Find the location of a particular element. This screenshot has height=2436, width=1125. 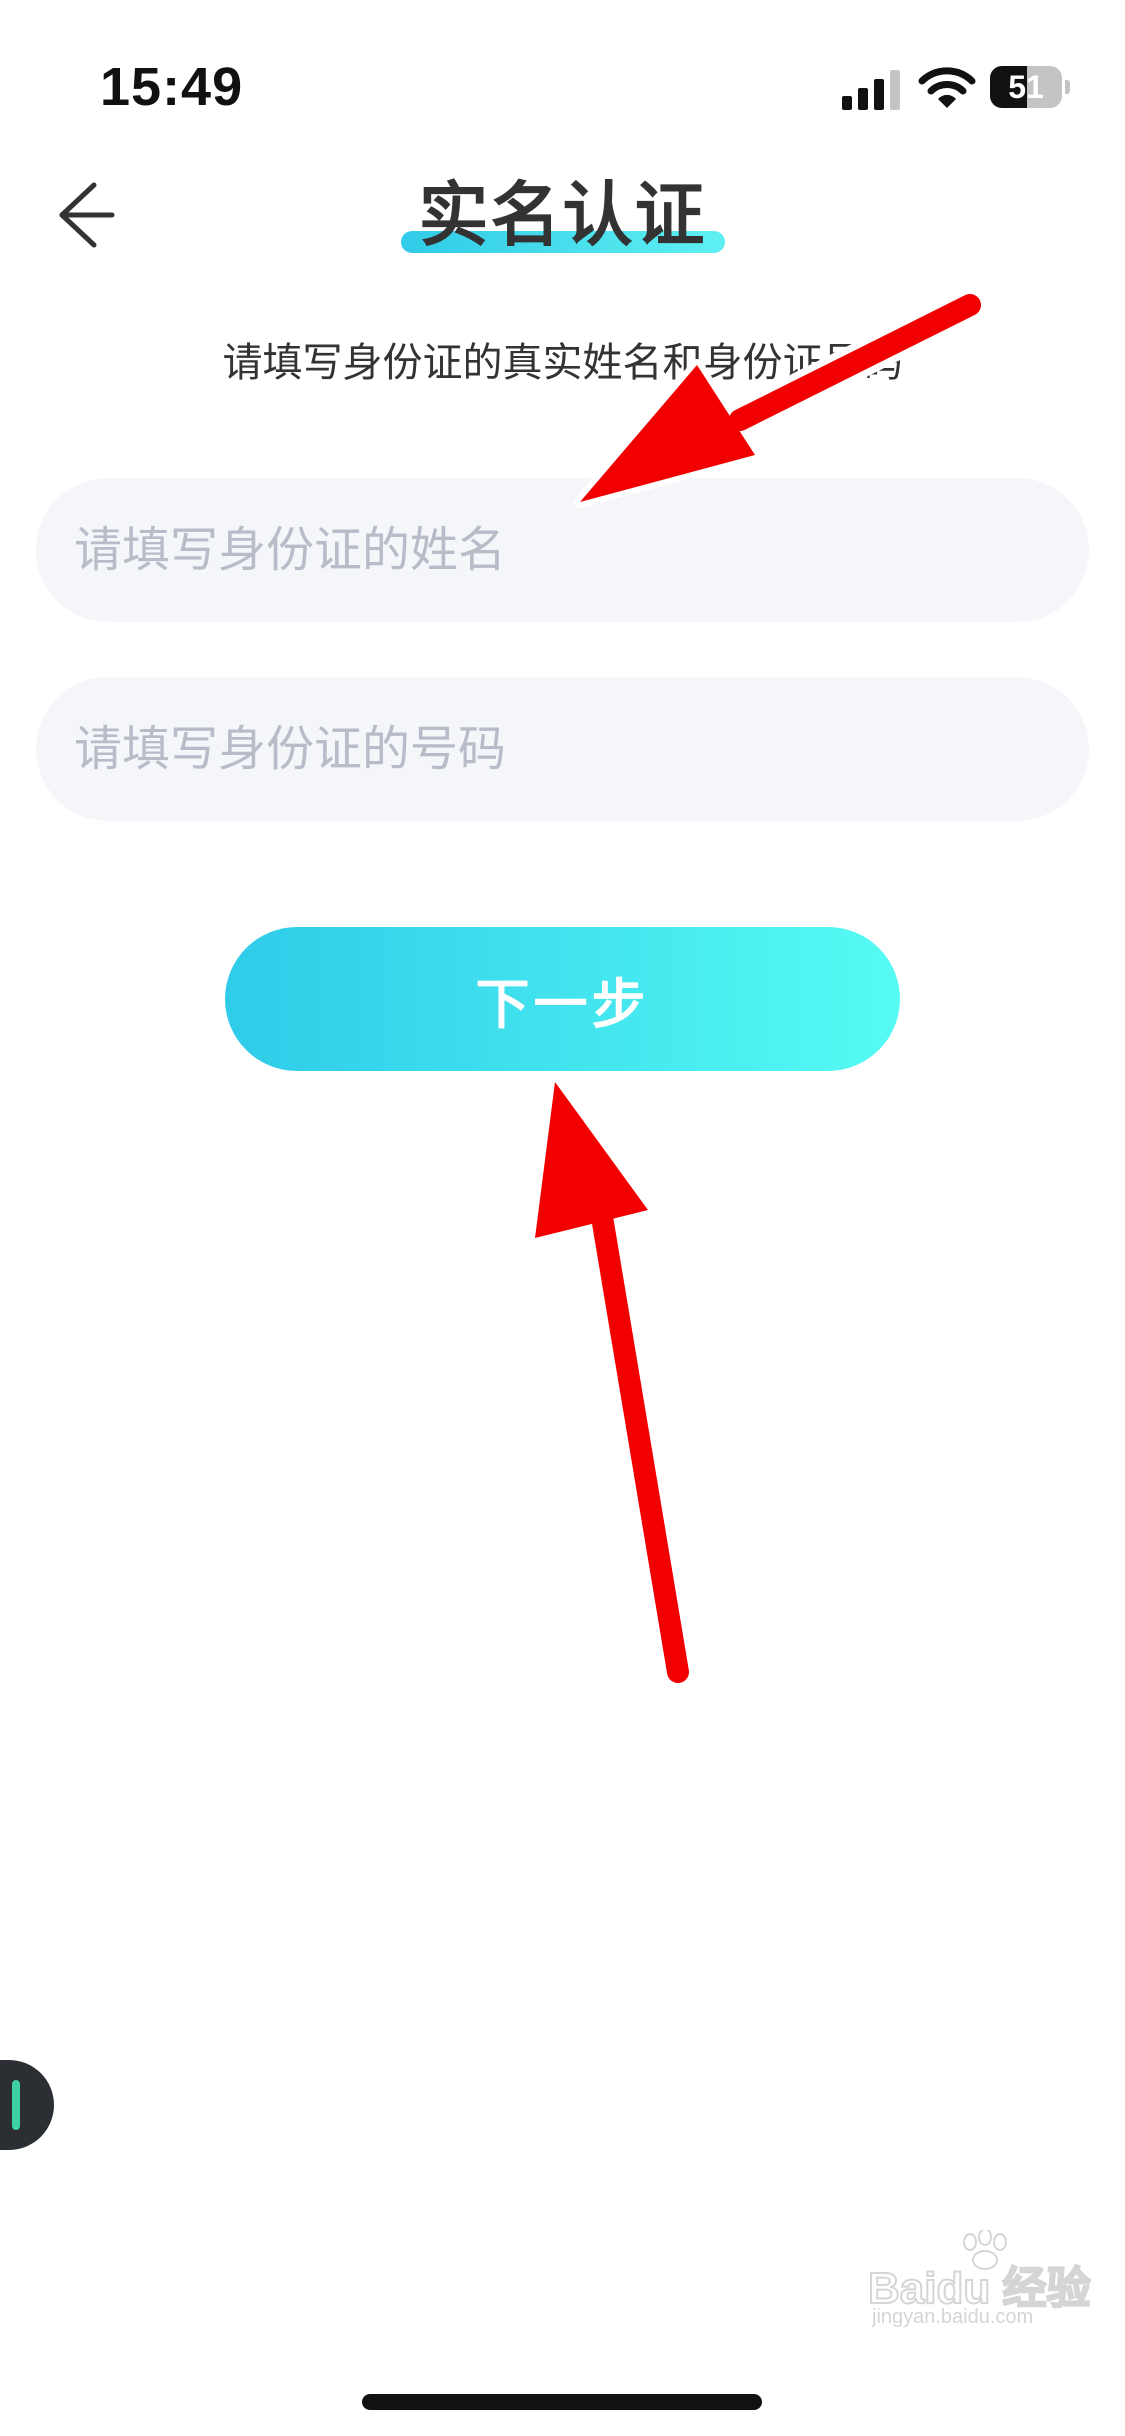

home-indicator is located at coordinates (562, 2402).